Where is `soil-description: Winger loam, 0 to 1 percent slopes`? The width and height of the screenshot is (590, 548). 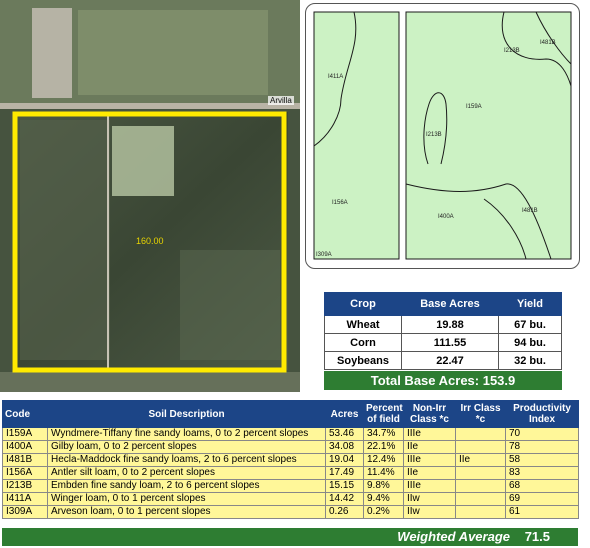 soil-description: Winger loam, 0 to 1 percent slopes is located at coordinates (186, 499).